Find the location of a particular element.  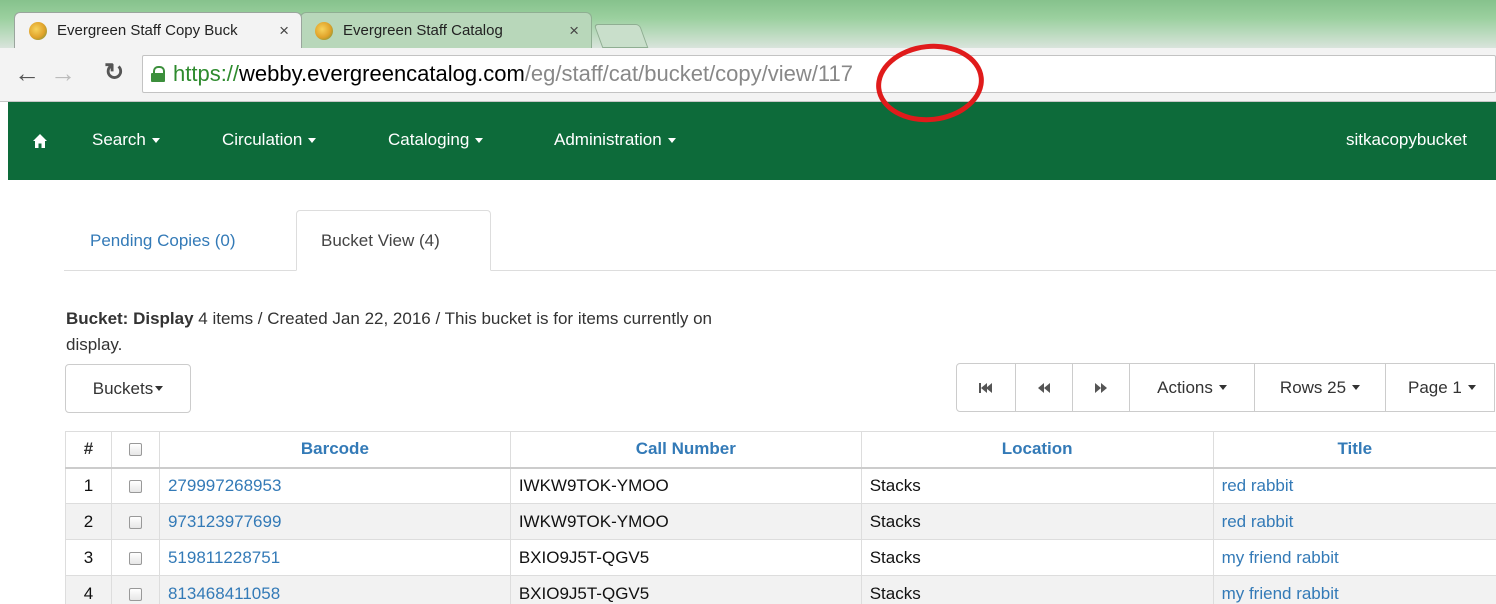

previous-page-icon is located at coordinates (1043, 387).